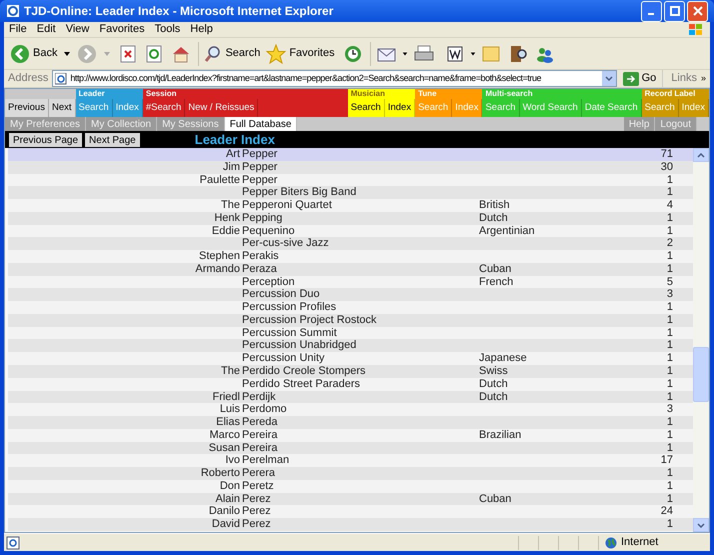  Describe the element at coordinates (219, 256) in the screenshot. I see `first-name-cell: Stephen` at that location.